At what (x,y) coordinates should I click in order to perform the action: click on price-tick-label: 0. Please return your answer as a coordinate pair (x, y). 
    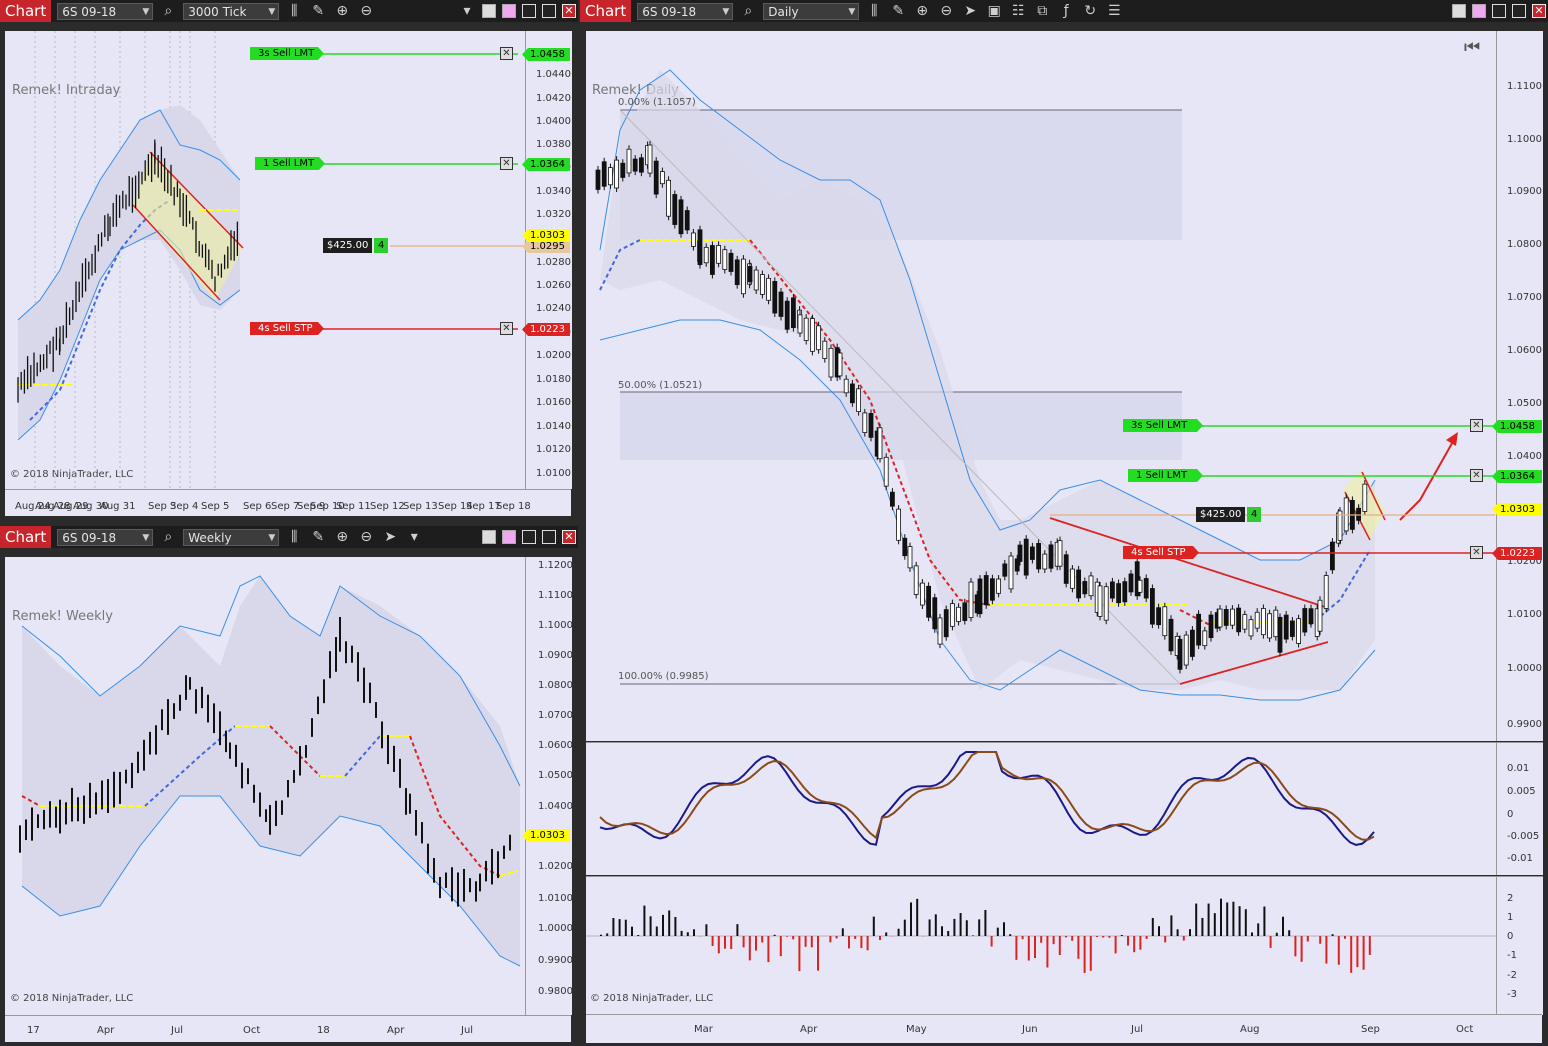
    Looking at the image, I should click on (1510, 936).